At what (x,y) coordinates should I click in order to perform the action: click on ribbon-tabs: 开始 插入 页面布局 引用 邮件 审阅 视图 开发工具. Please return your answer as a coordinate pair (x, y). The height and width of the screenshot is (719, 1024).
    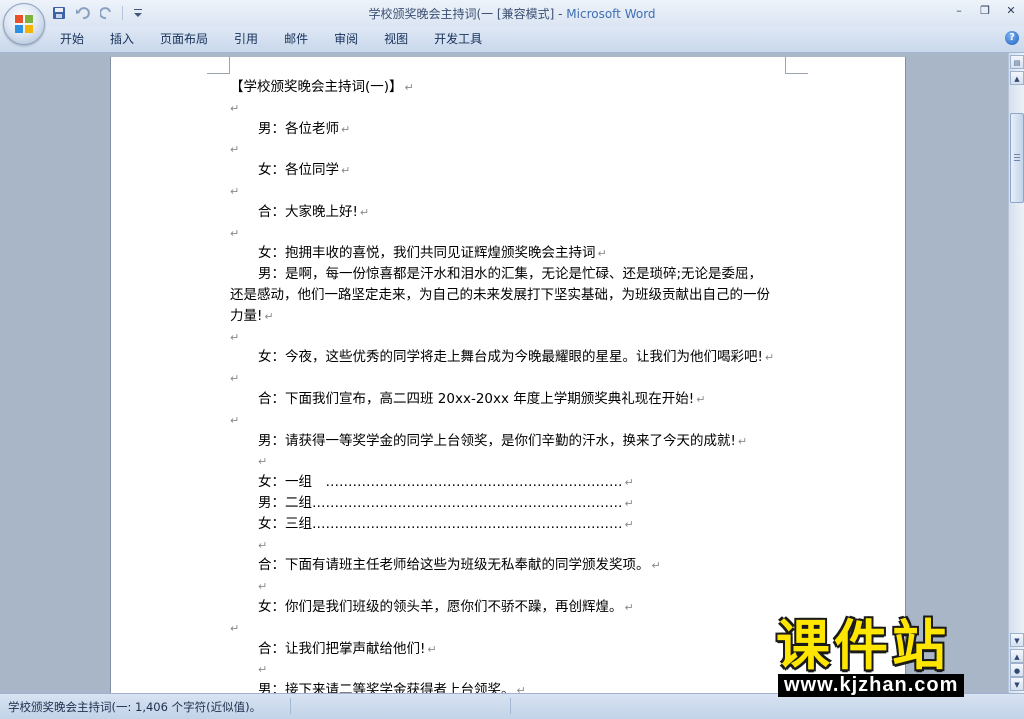
    Looking at the image, I should click on (274, 39).